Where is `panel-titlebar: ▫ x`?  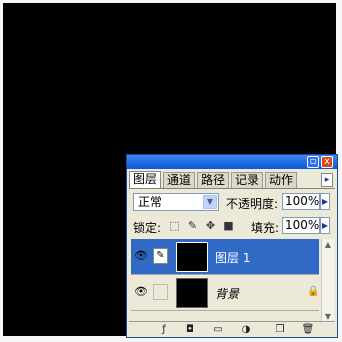 panel-titlebar: ▫ x is located at coordinates (232, 162).